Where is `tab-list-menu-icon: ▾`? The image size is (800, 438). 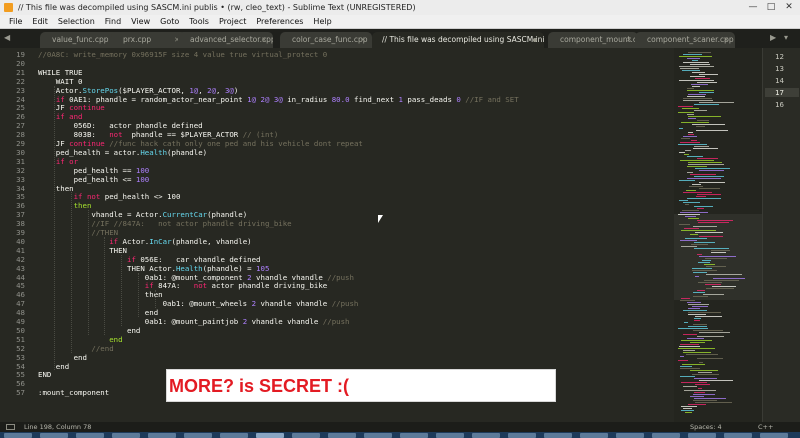
tab-list-menu-icon: ▾ is located at coordinates (786, 37).